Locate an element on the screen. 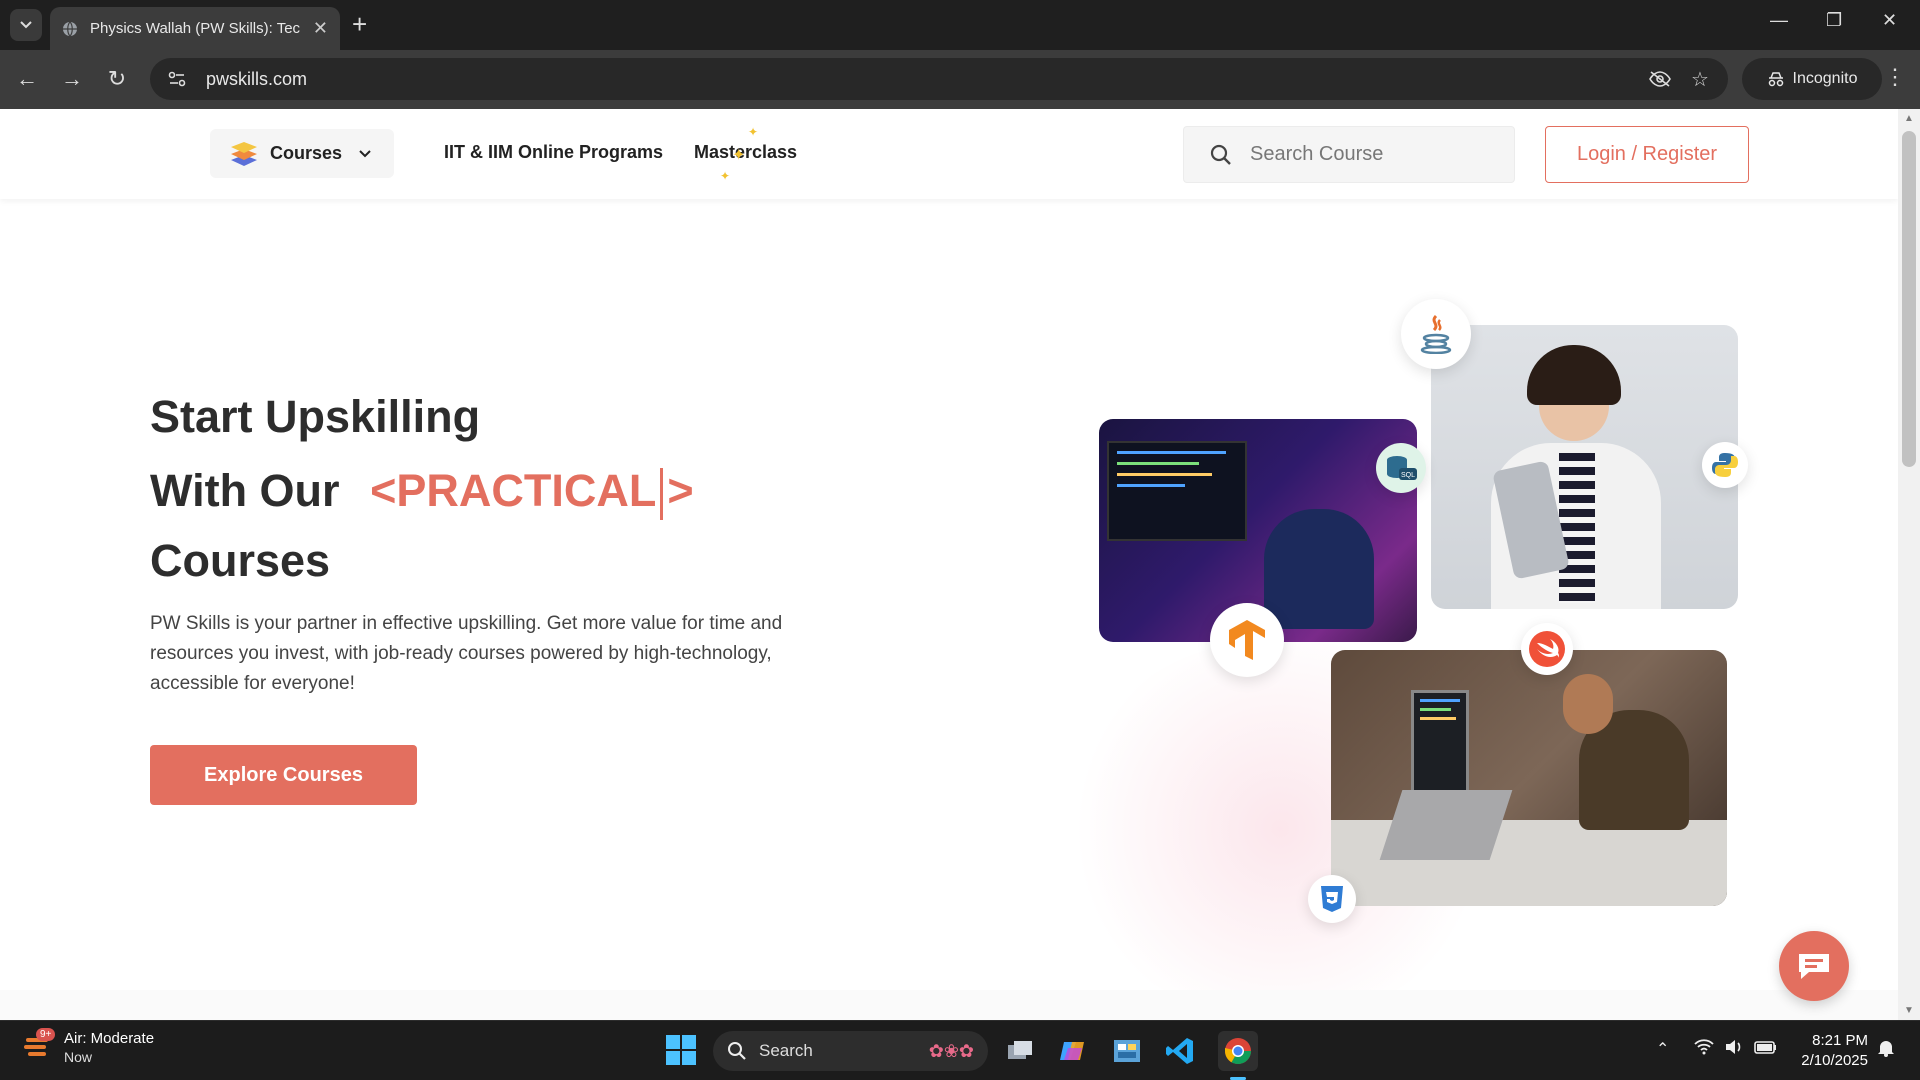 The image size is (1920, 1080). windows-taskbar: 9+ Air: Moderate Now Search ✿❀✿ ⌃ 8:21 P is located at coordinates (960, 1050).